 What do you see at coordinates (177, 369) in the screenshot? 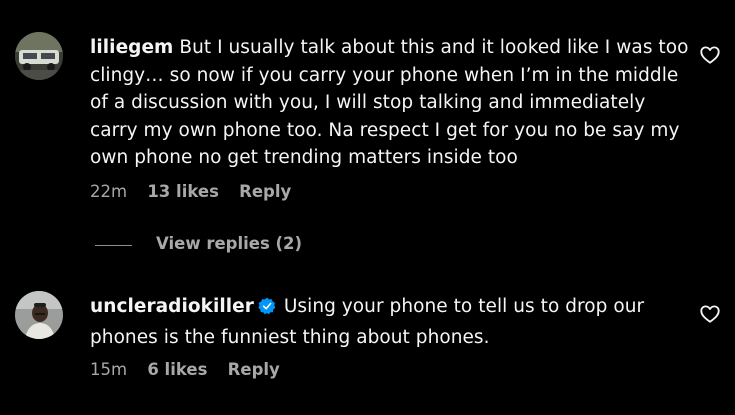
I see `likes-count: 6 likes` at bounding box center [177, 369].